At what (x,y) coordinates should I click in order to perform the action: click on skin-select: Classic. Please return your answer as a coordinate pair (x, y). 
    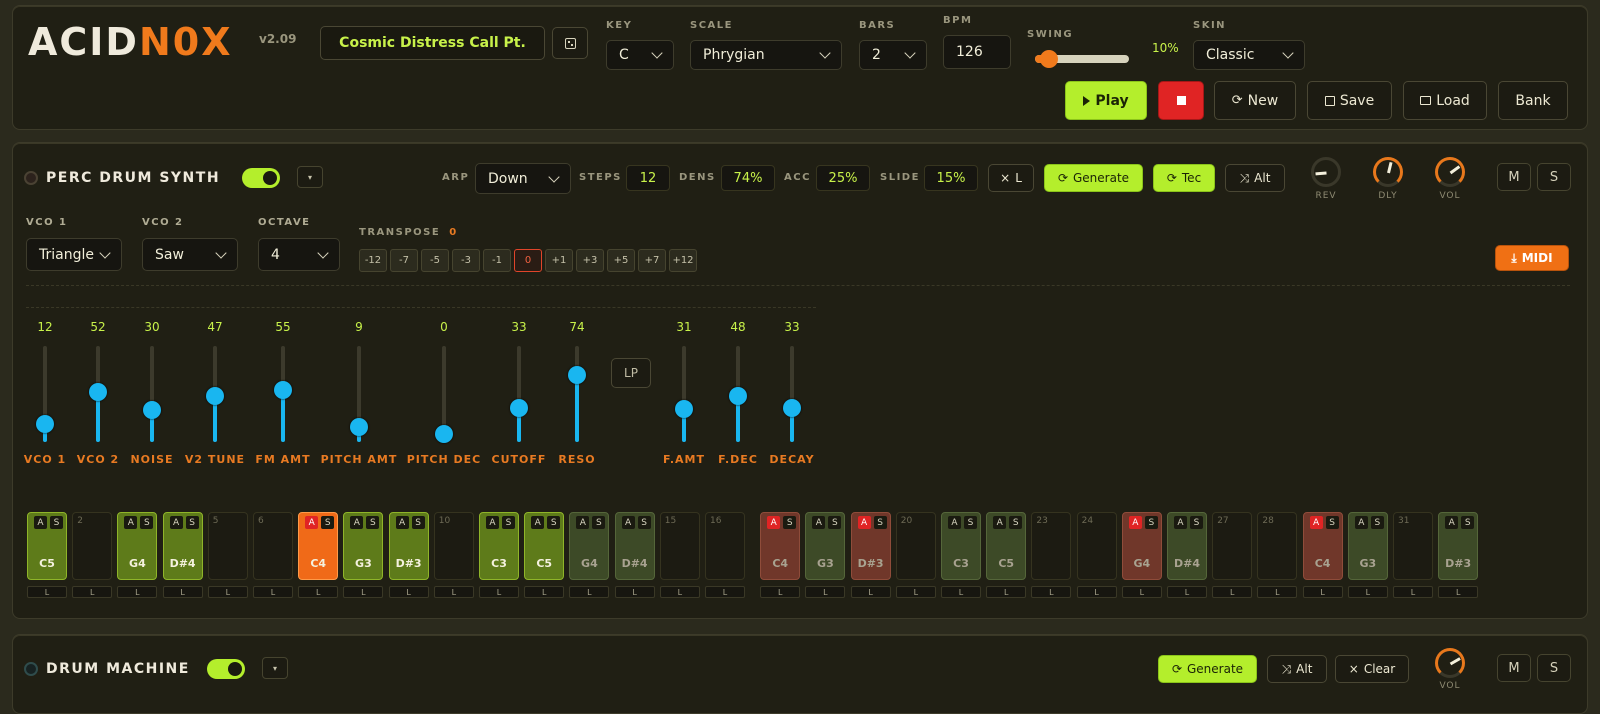
    Looking at the image, I should click on (1249, 55).